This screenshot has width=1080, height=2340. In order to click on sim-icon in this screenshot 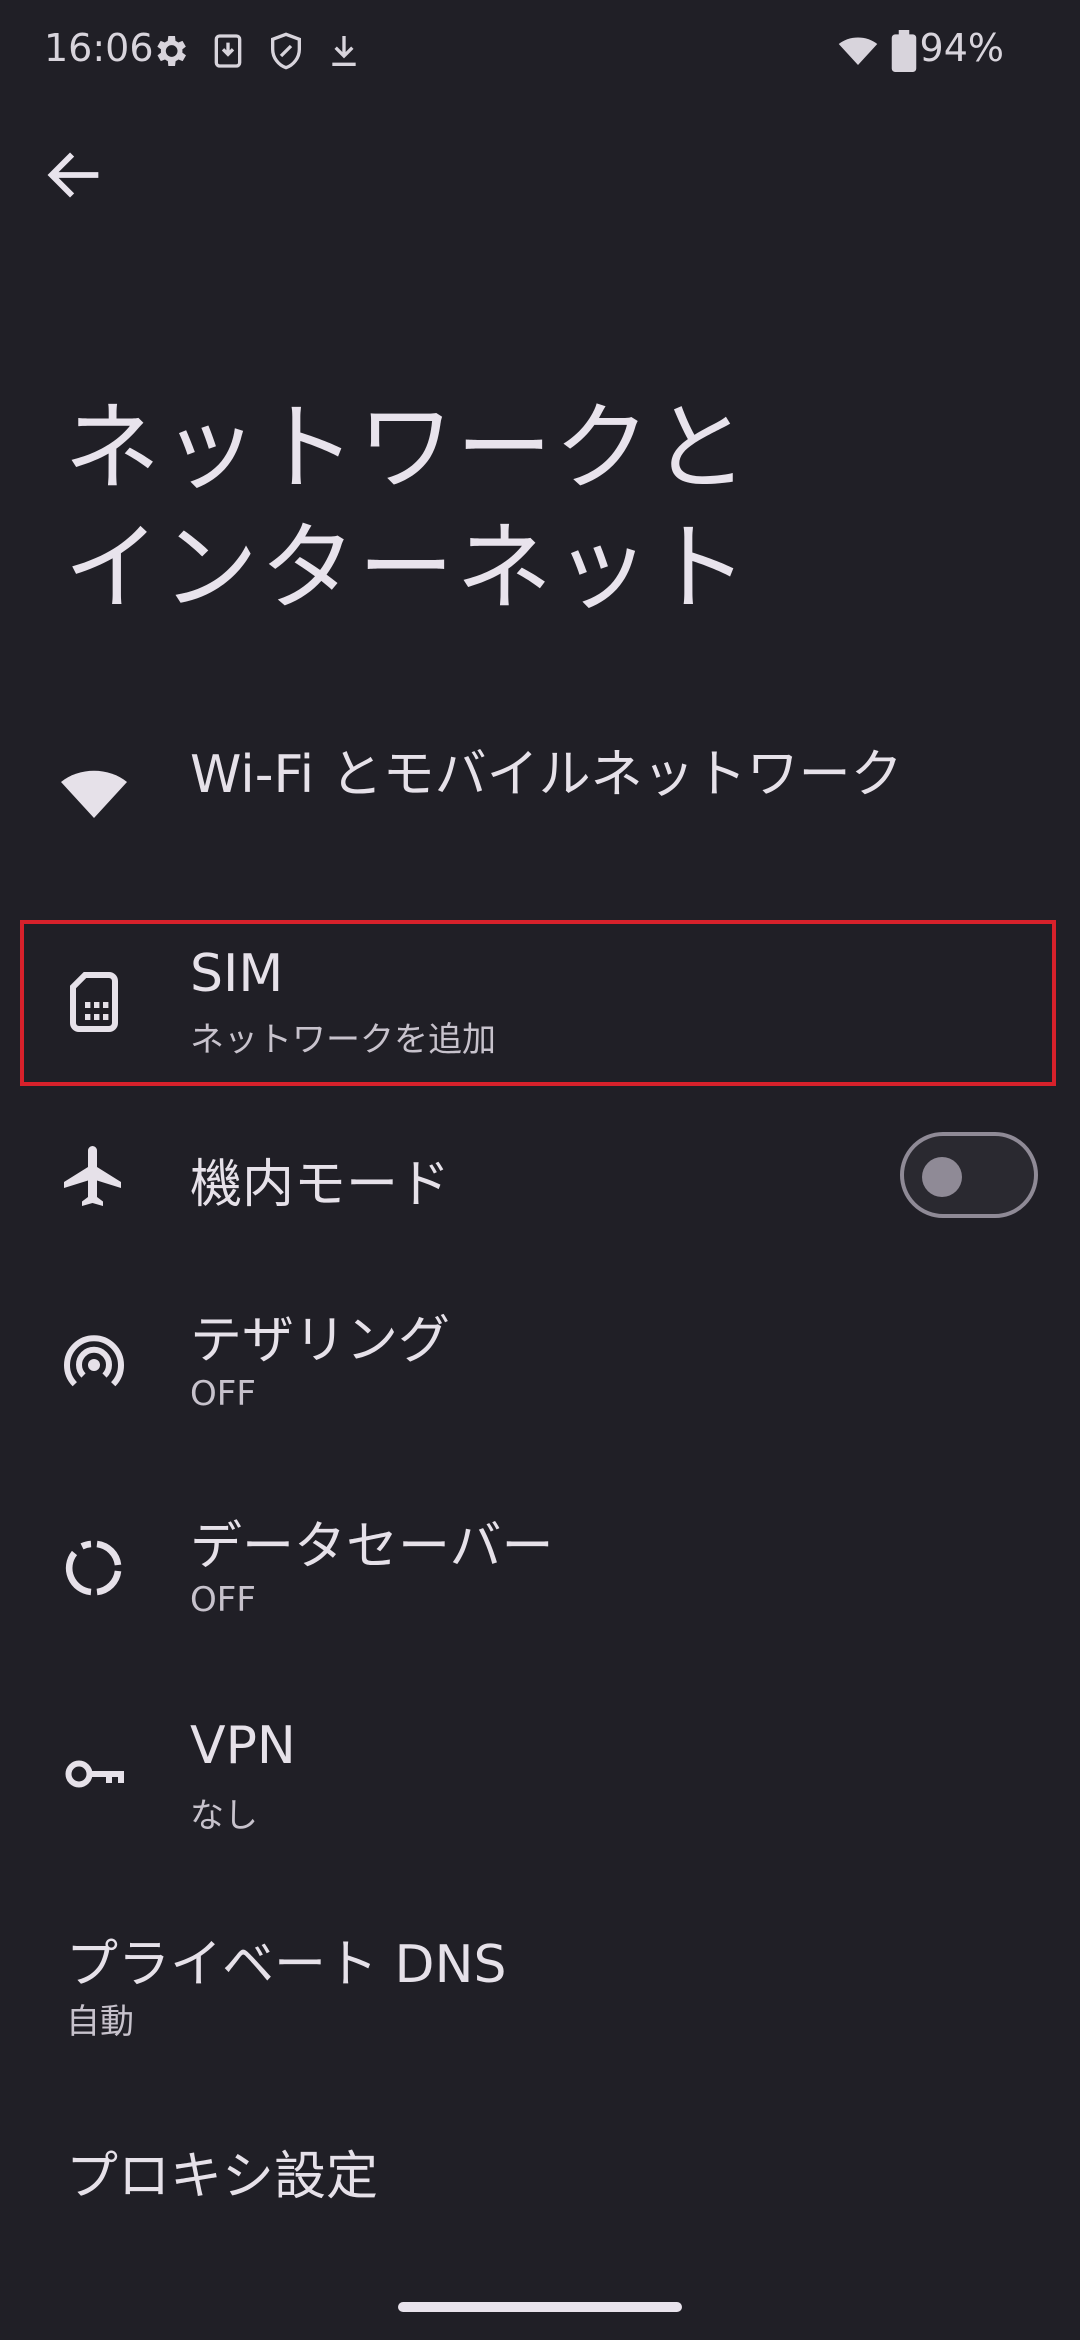, I will do `click(94, 1002)`.